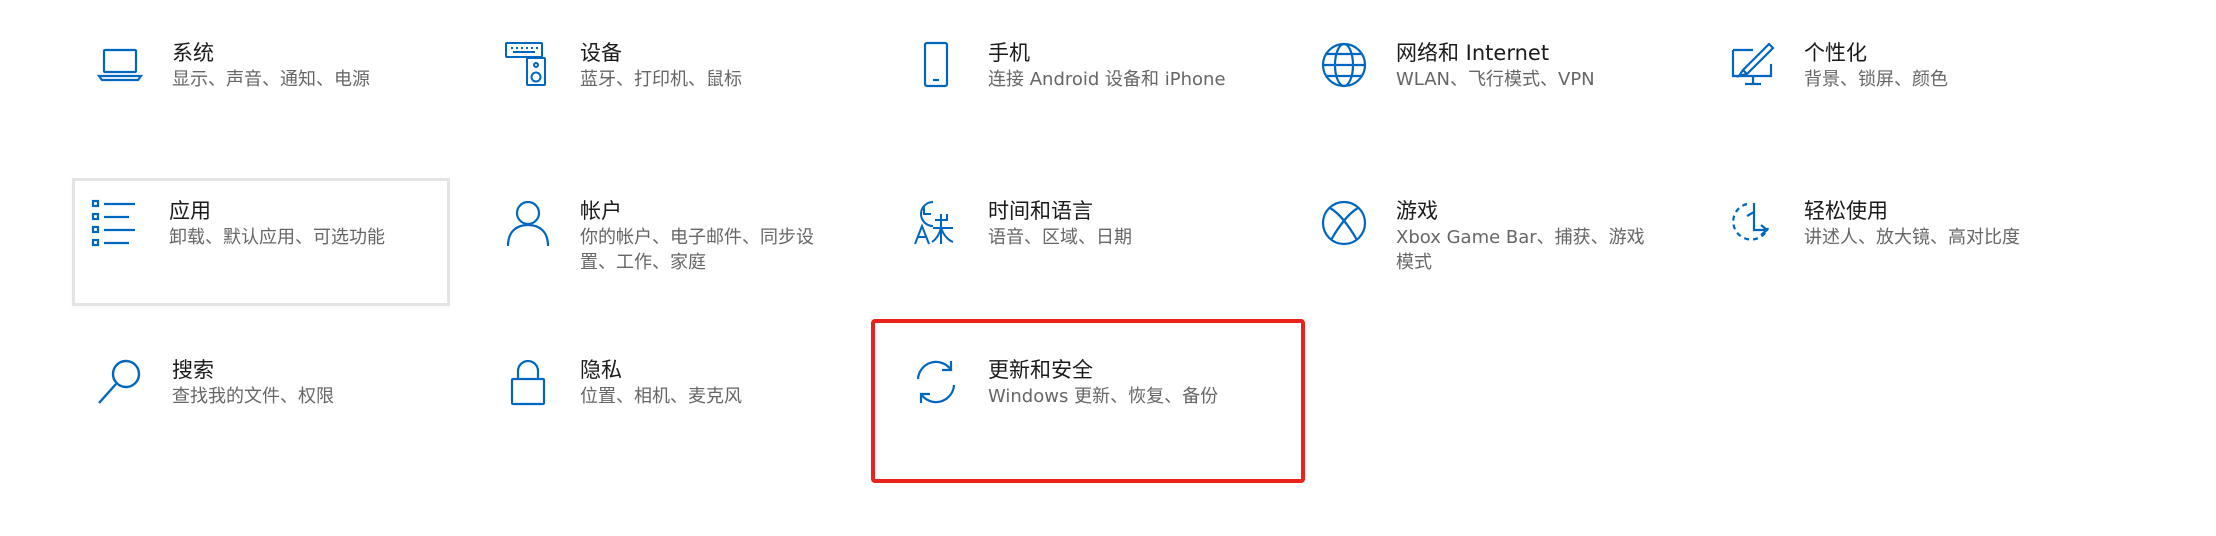 Image resolution: width=2216 pixels, height=536 pixels. I want to click on tile-description: 查找我的文件、权限, so click(253, 396).